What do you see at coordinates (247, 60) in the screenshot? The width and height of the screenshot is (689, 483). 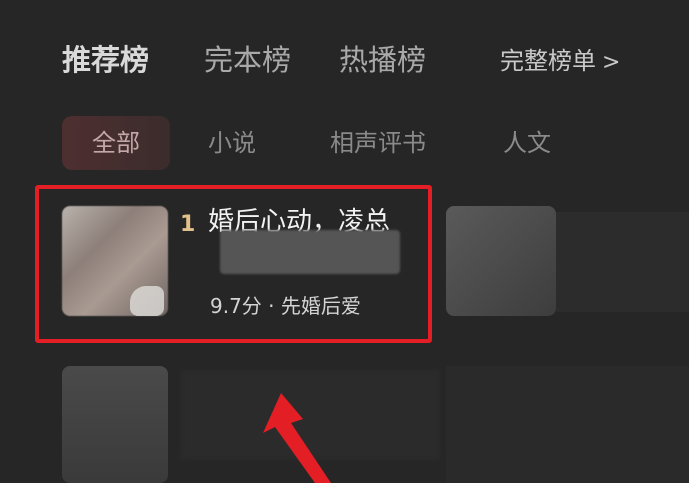 I see `tab-completed-rank: 完本榜` at bounding box center [247, 60].